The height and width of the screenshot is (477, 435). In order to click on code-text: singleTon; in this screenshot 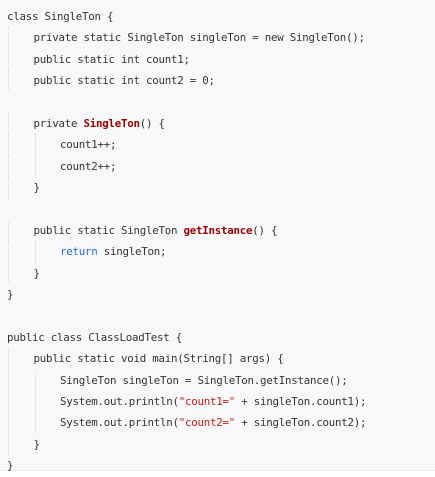, I will do `click(132, 252)`.